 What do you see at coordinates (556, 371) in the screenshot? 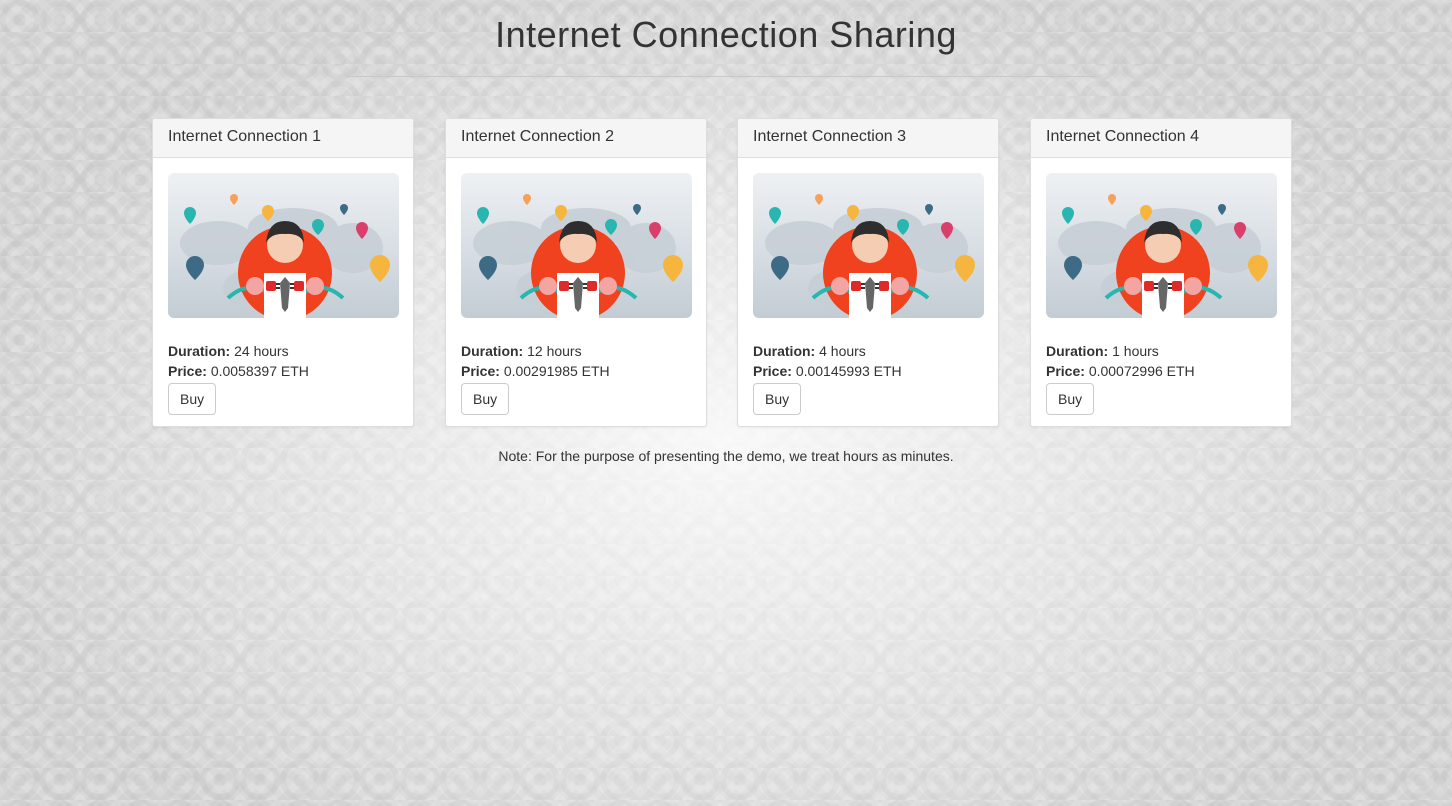
I see `price-value: 0.00291985 ETH` at bounding box center [556, 371].